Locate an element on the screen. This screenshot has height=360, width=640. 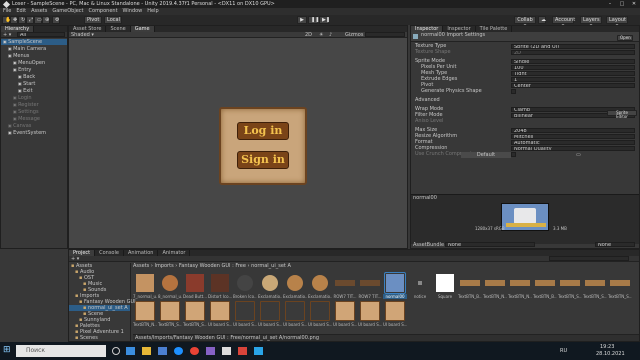
breadcrumb-item: Imports is located at coordinates (163, 266).